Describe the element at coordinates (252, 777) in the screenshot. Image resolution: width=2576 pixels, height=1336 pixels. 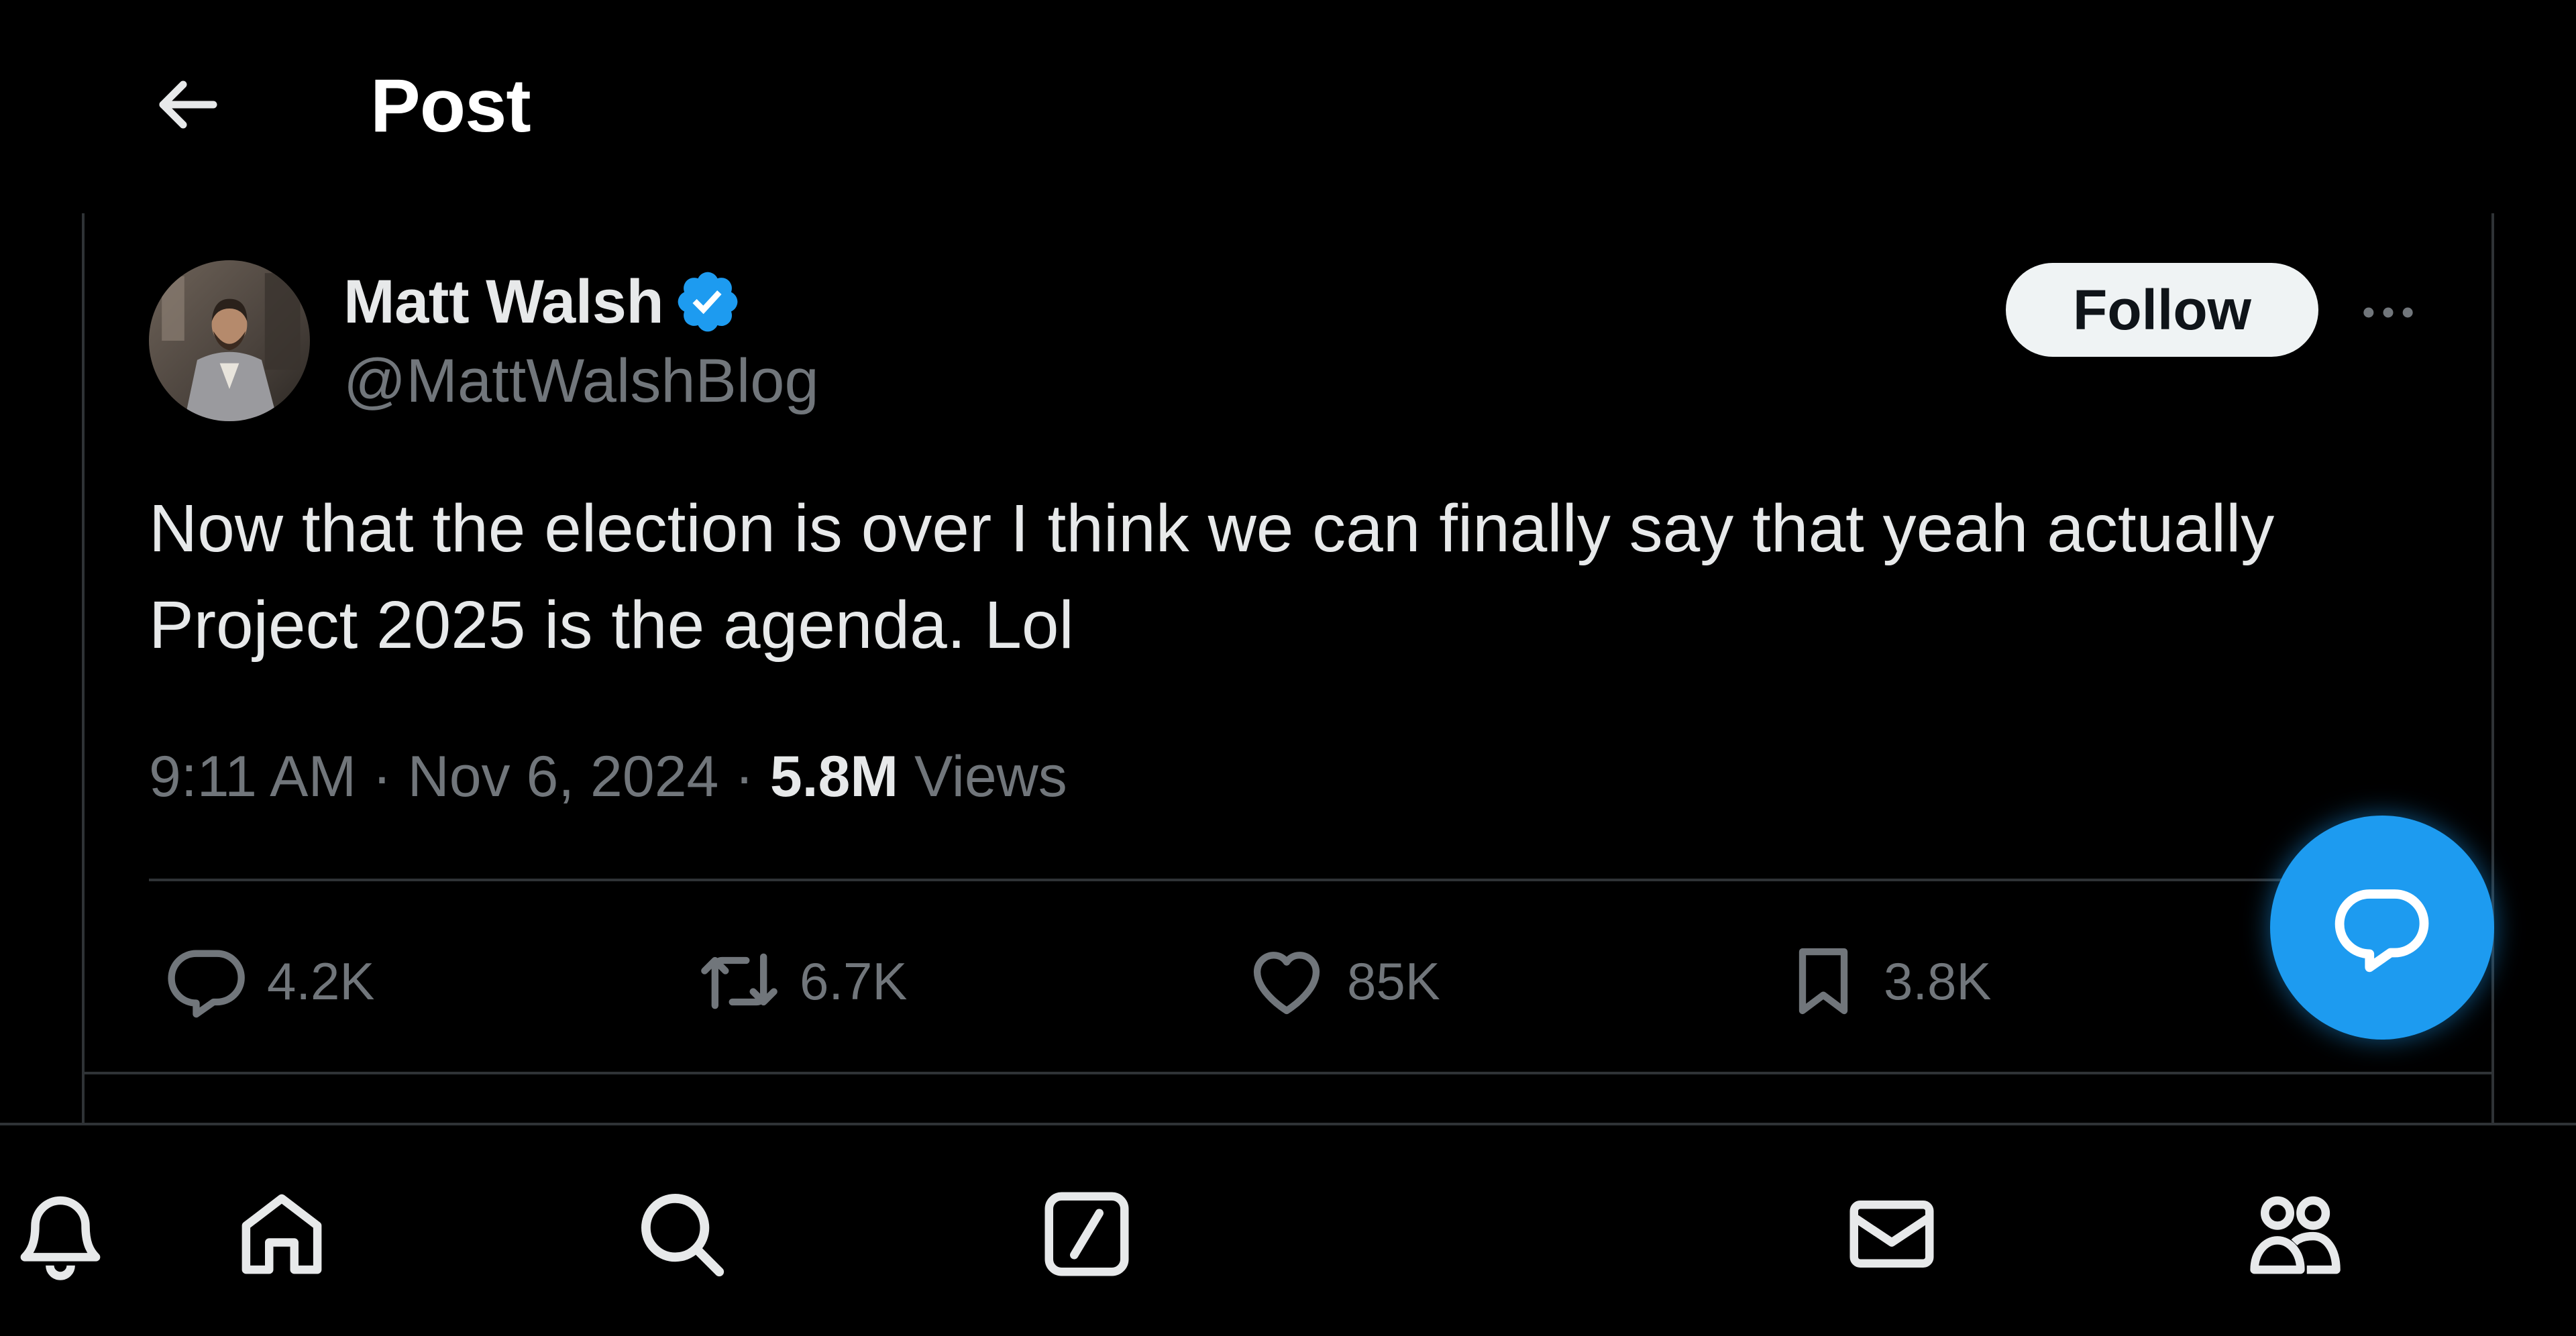
I see `post-time: 9:11 AM` at that location.